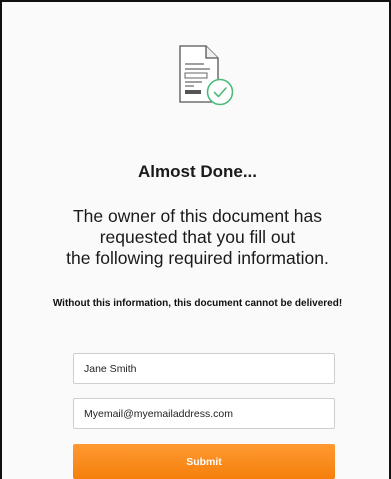 The height and width of the screenshot is (479, 391). I want to click on name-input, so click(204, 368).